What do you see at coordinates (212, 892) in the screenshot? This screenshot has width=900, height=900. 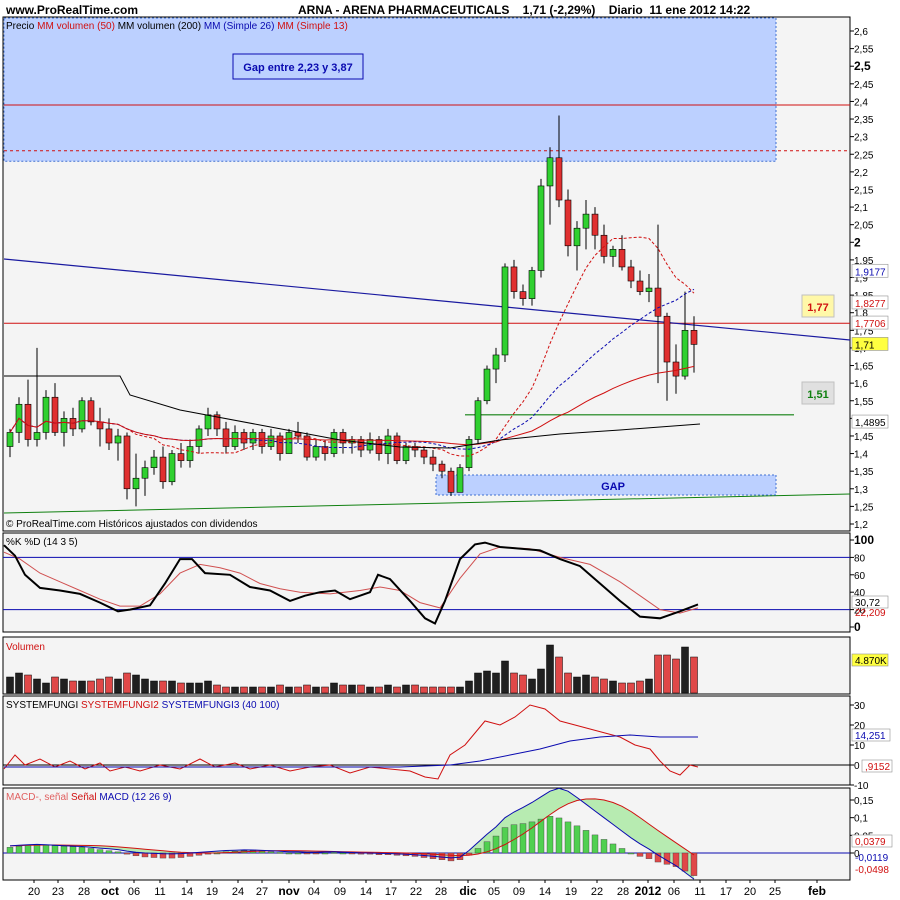 I see `x-tick-label: 19` at bounding box center [212, 892].